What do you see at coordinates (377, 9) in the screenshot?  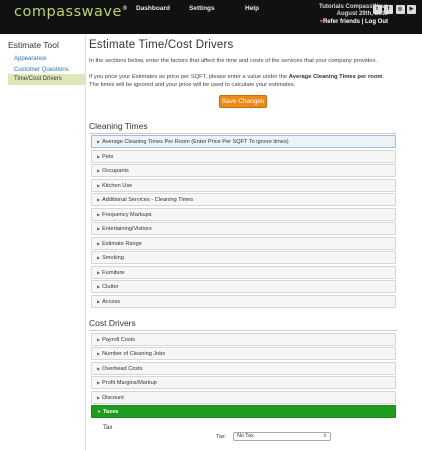 I see `twitter-icon: t` at bounding box center [377, 9].